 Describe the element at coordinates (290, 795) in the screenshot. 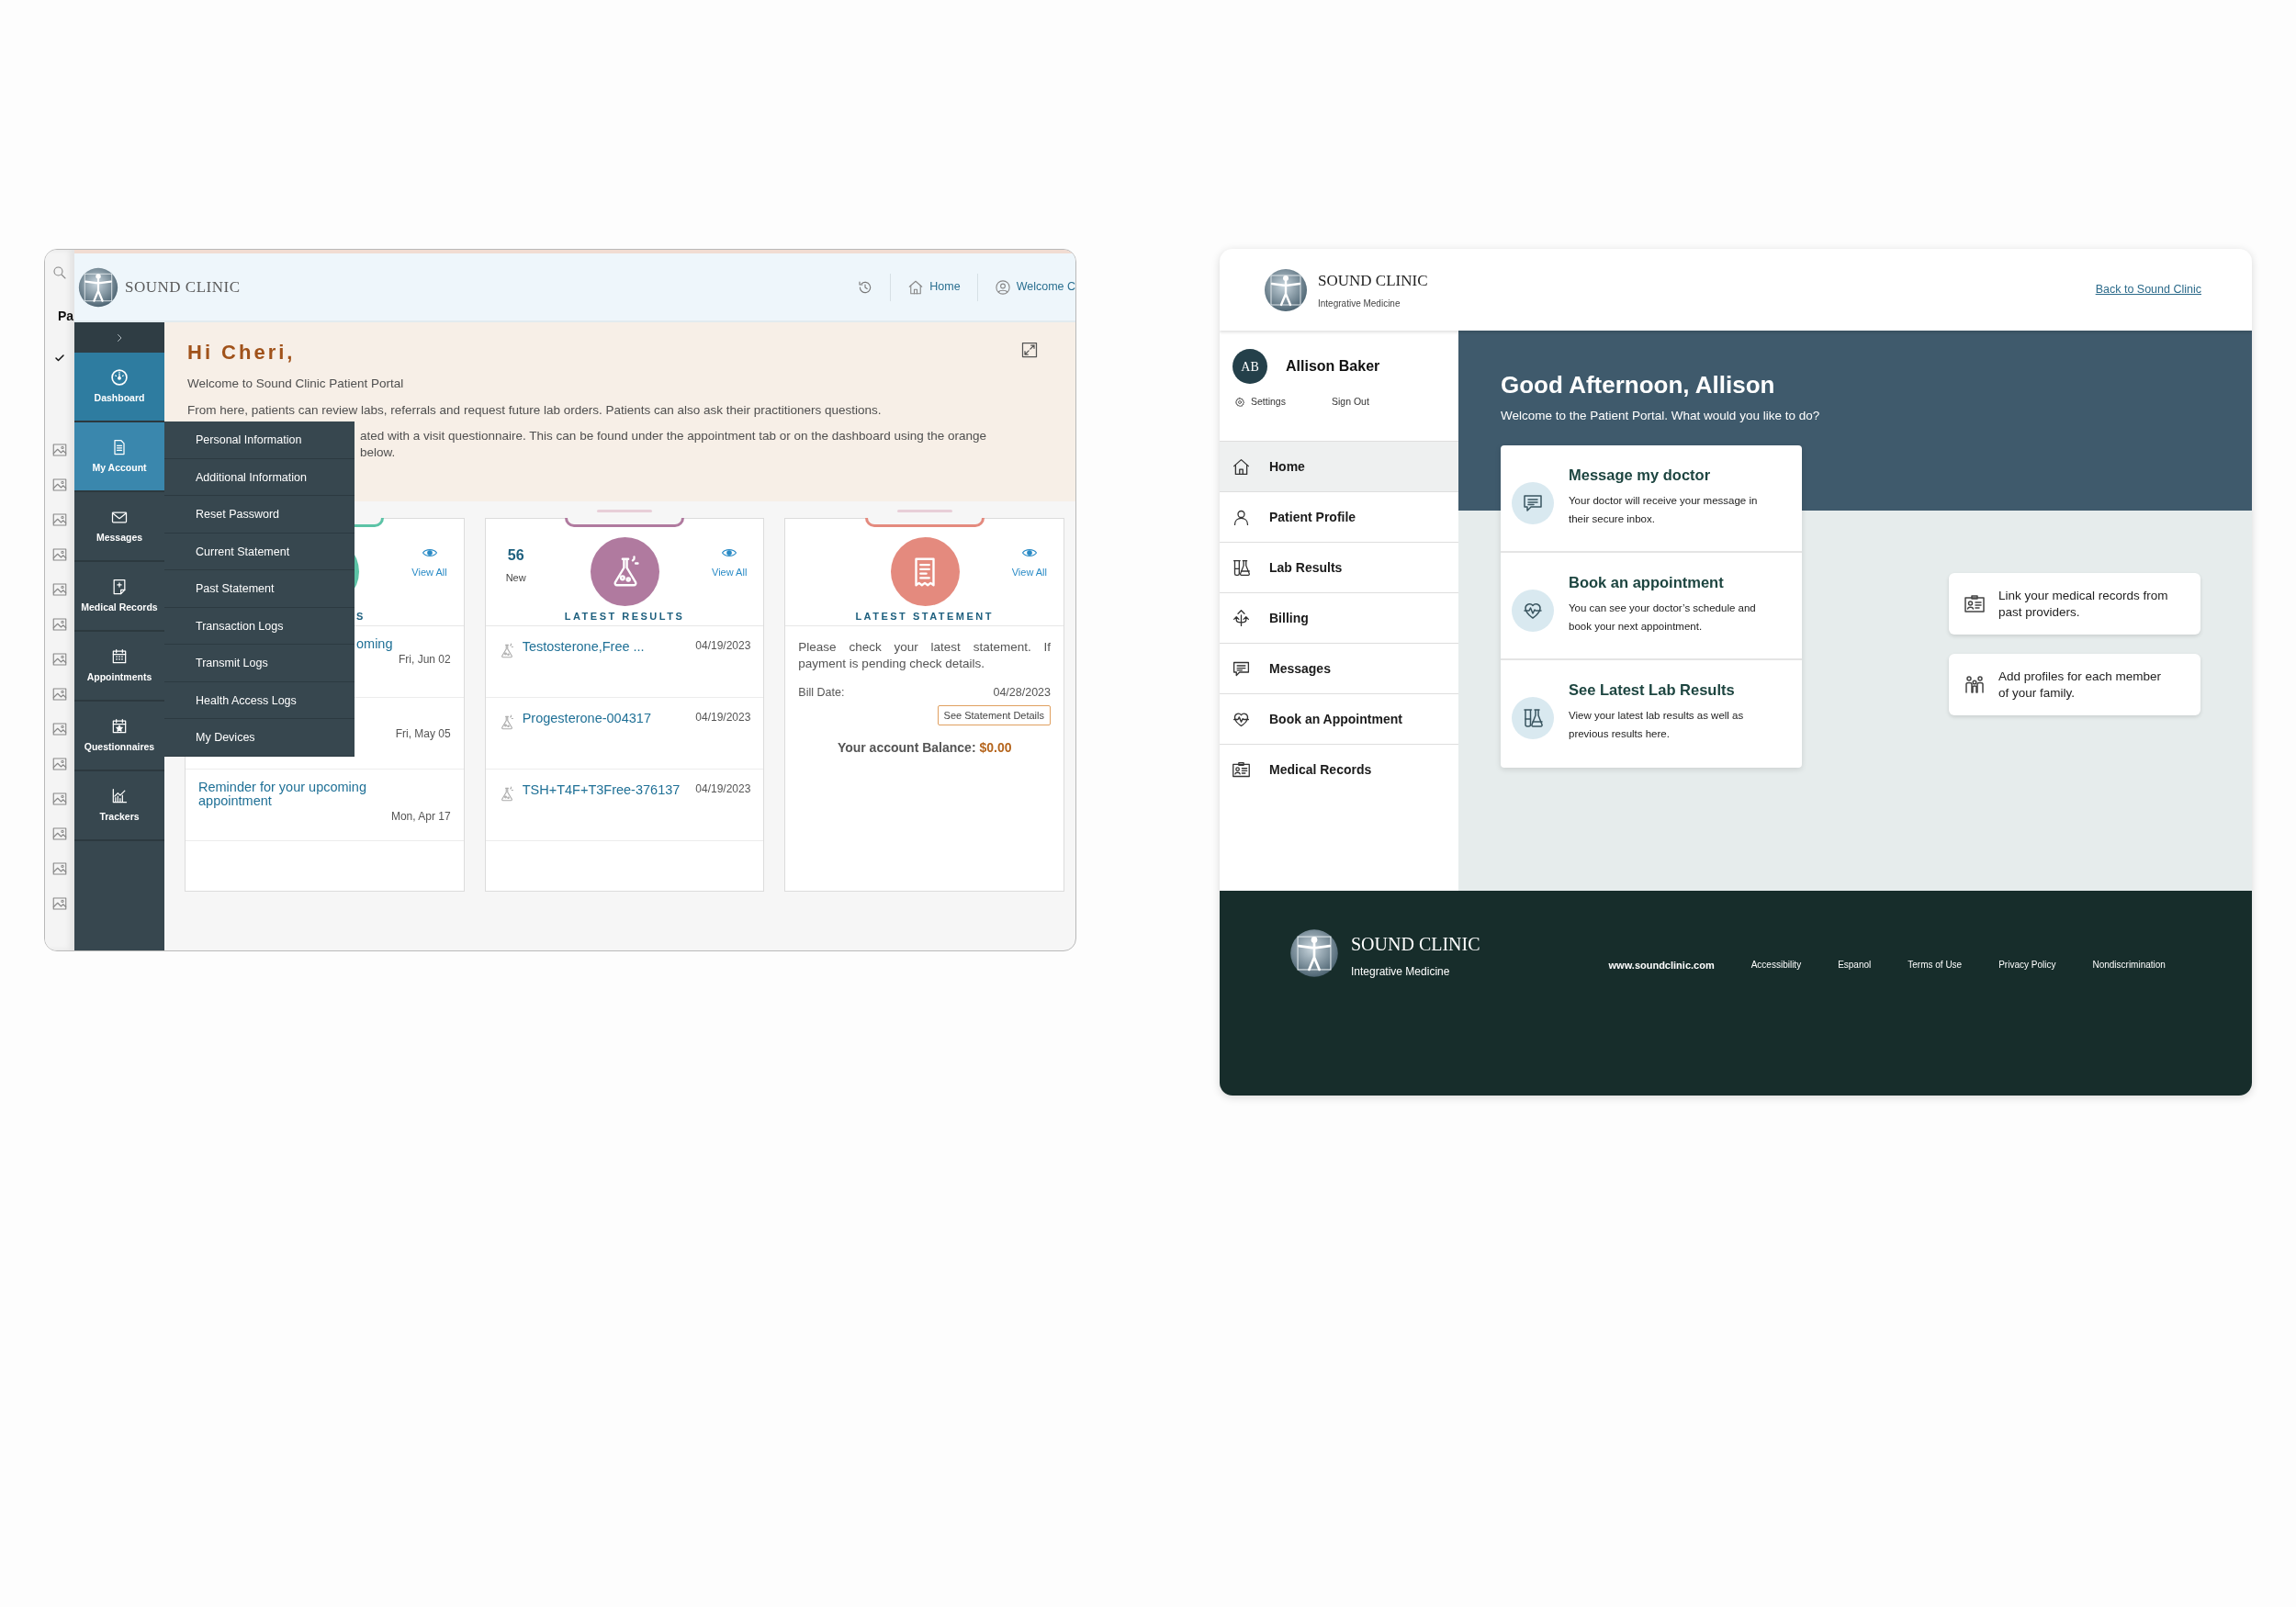

I see `appointment-link: Reminder for your upcoming appointment` at that location.